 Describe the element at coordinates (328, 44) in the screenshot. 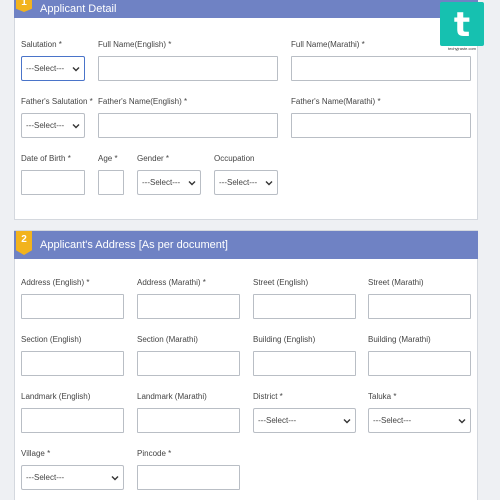

I see `full-name-marathi-label: Full Name(Marathi) *` at that location.